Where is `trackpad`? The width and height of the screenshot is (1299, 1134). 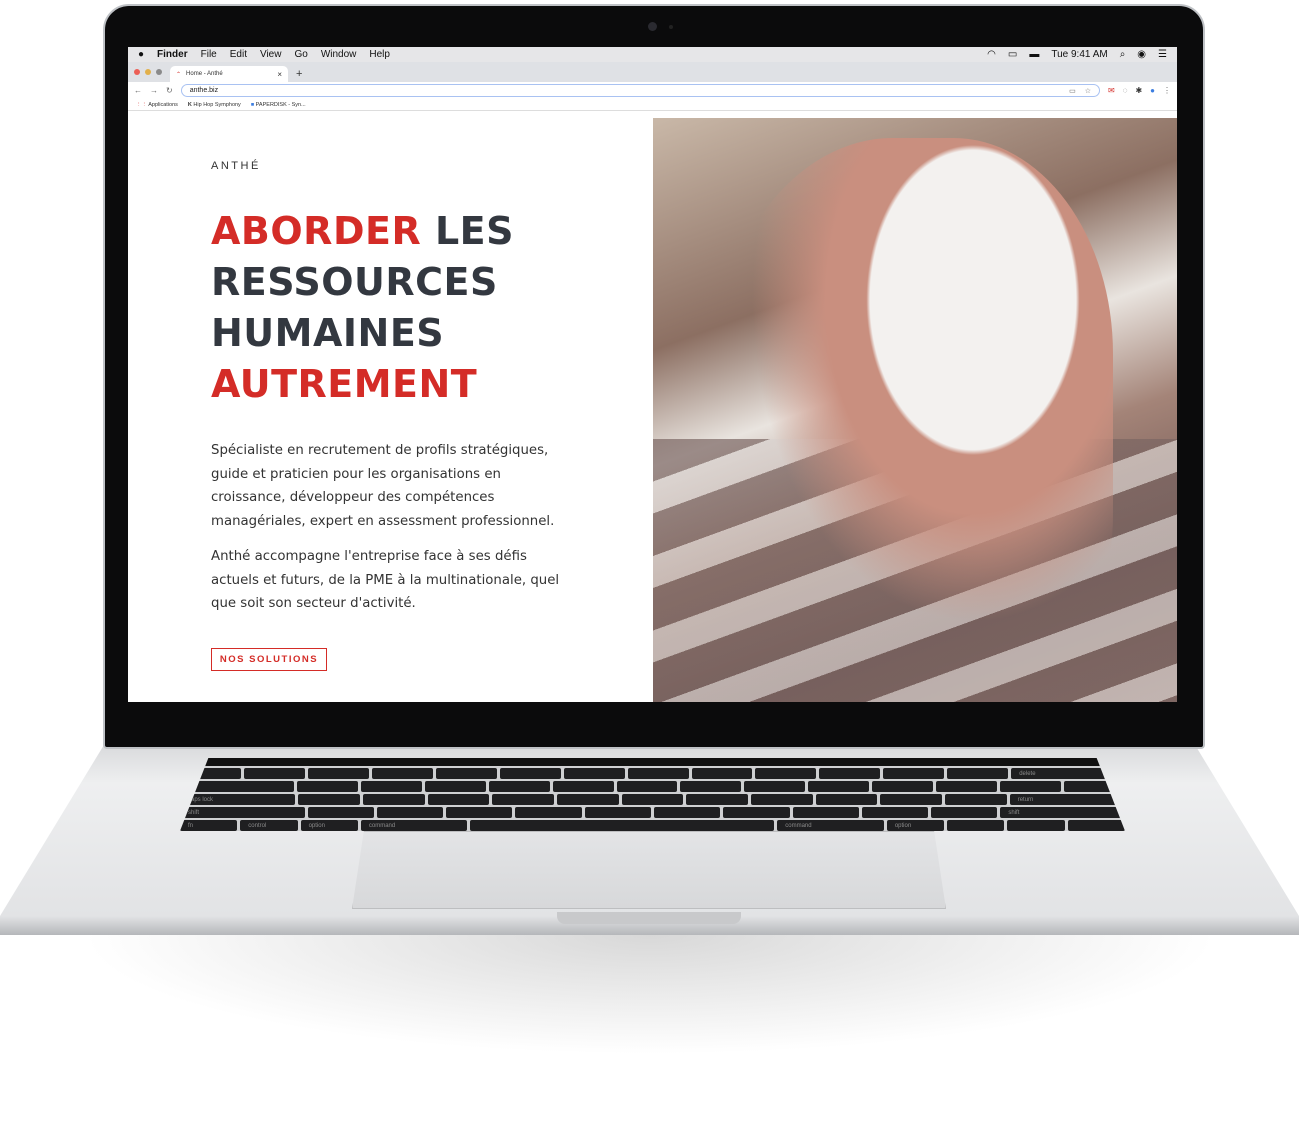 trackpad is located at coordinates (649, 870).